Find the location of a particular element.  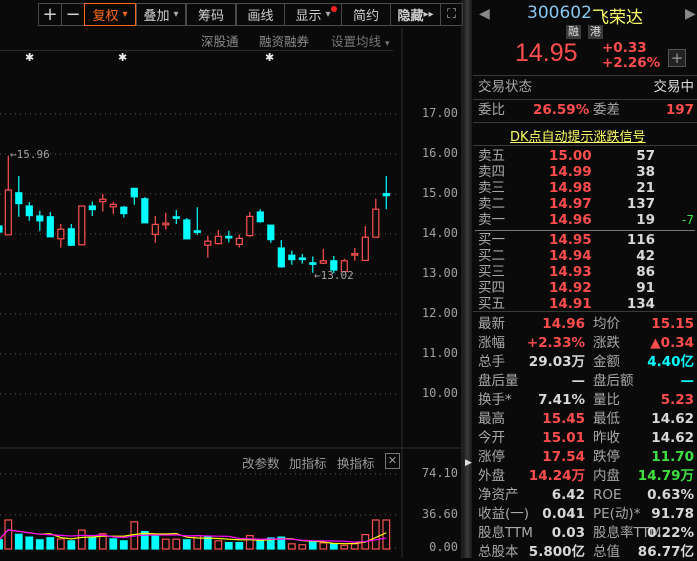

stat-value: — is located at coordinates (687, 381).